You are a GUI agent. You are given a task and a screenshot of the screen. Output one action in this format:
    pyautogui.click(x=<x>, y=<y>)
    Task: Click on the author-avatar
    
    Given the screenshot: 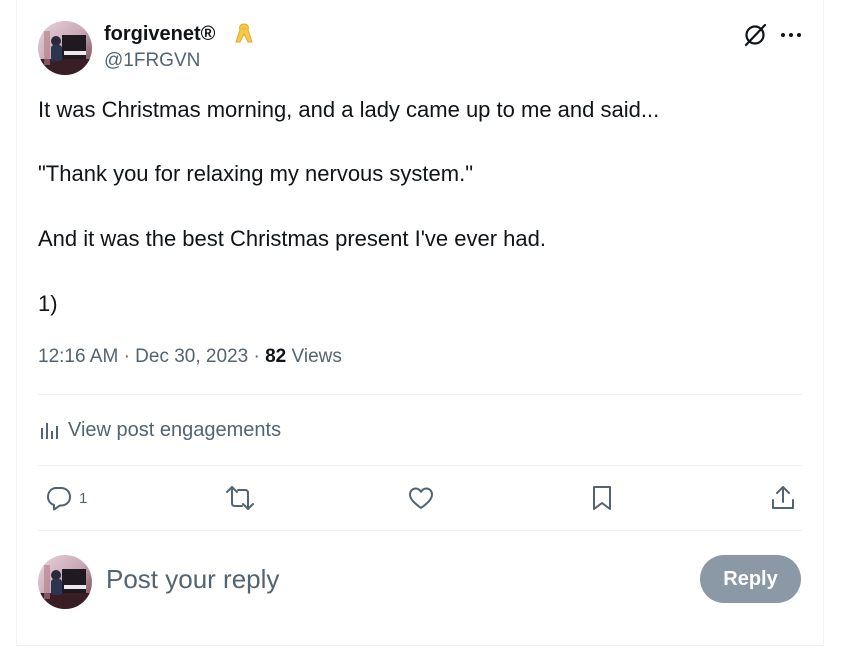 What is the action you would take?
    pyautogui.click(x=65, y=48)
    